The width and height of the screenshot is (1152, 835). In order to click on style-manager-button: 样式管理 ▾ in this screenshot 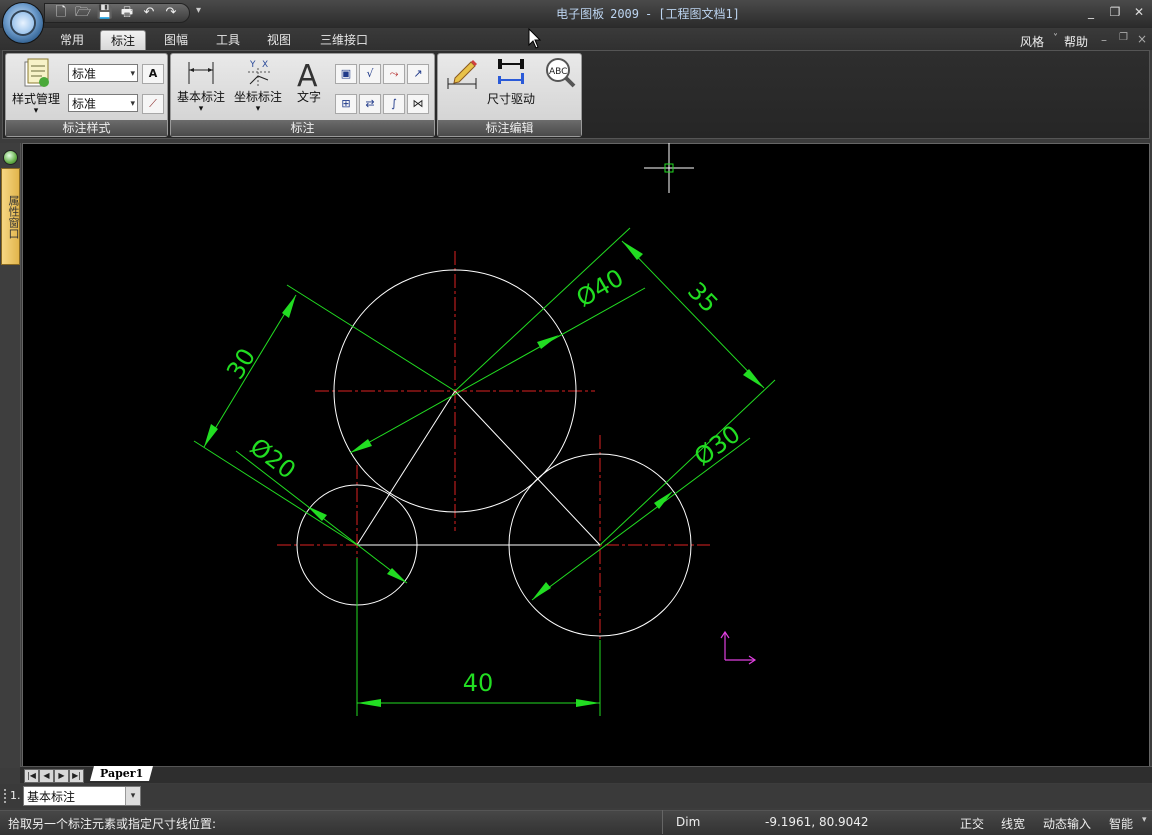, I will do `click(36, 86)`.